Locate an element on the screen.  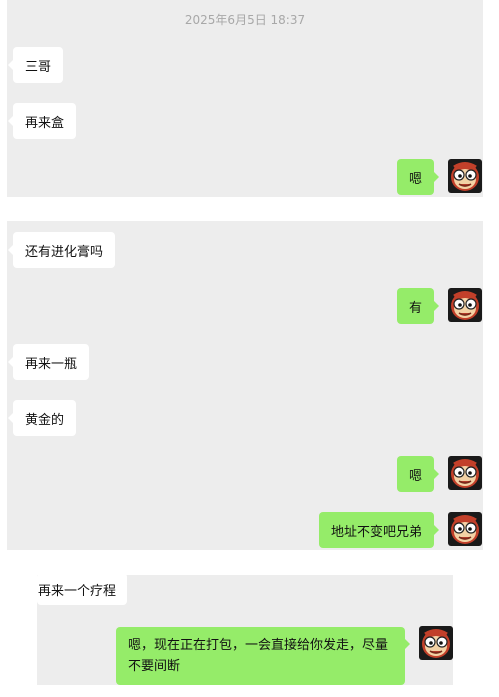
incoming-message: 还有进化膏吗 is located at coordinates (61, 250).